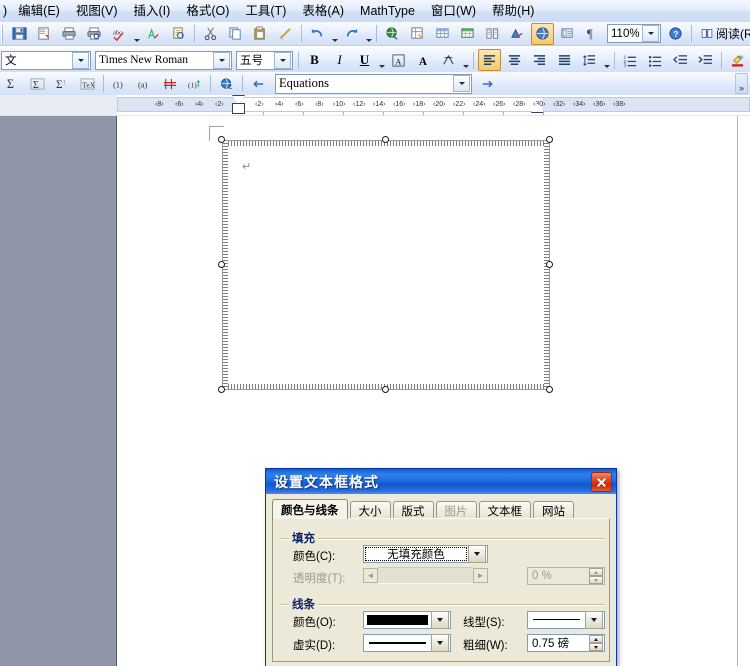 This screenshot has height=666, width=750. What do you see at coordinates (566, 643) in the screenshot?
I see `line-weight-spinner: 0.75 磅` at bounding box center [566, 643].